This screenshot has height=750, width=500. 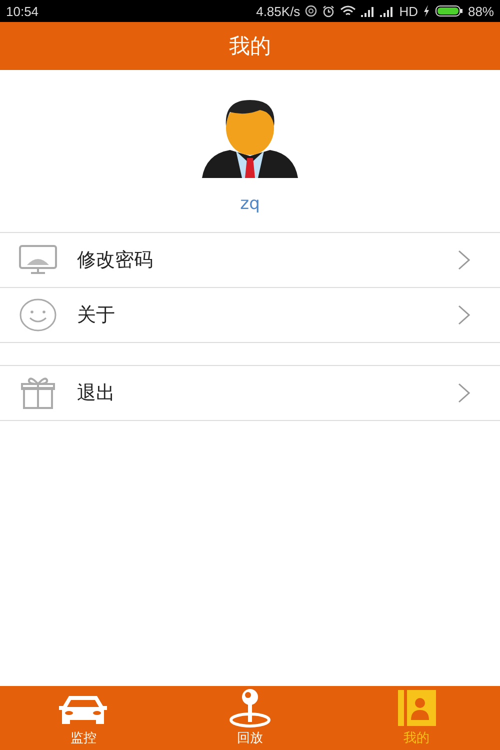 I want to click on battery-icon, so click(x=448, y=11).